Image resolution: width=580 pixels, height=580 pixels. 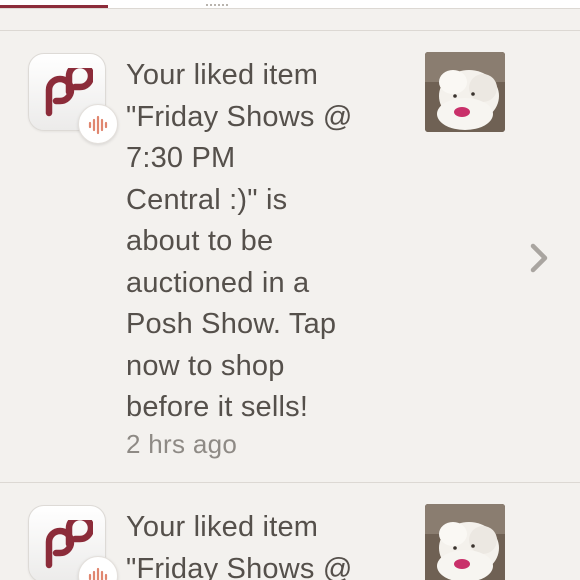 What do you see at coordinates (539, 258) in the screenshot?
I see `chevron-right-icon` at bounding box center [539, 258].